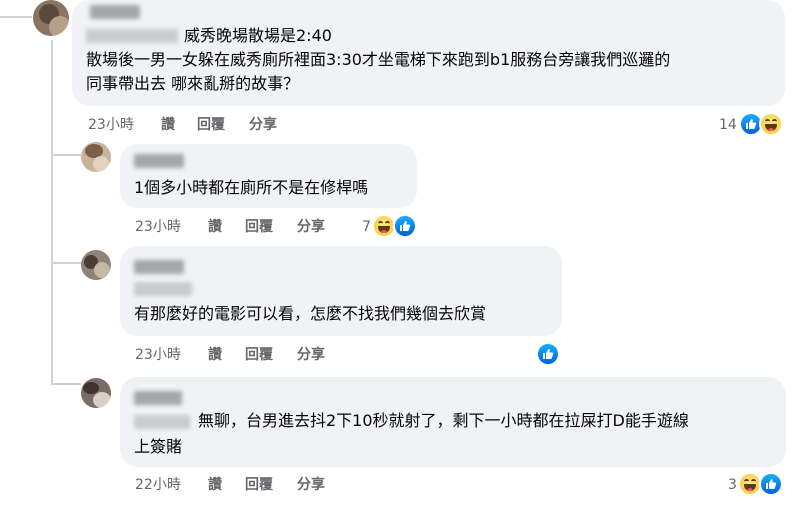 The height and width of the screenshot is (505, 810). I want to click on comment-text-line: 上簽賭, so click(158, 446).